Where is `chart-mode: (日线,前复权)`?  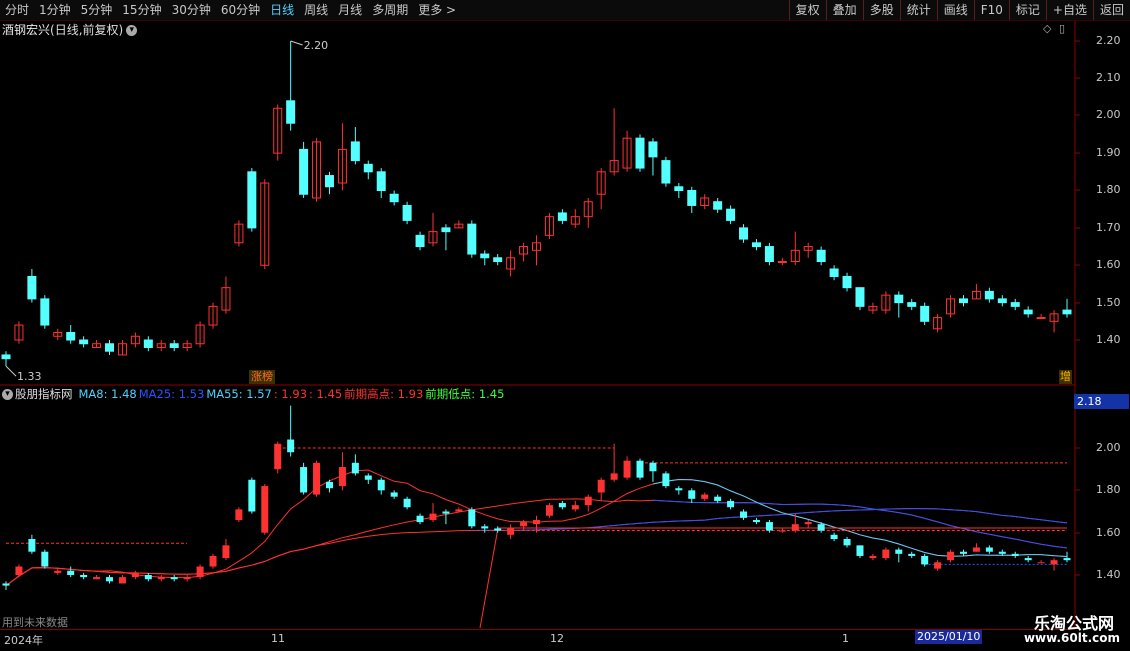
chart-mode: (日线,前复权) is located at coordinates (87, 30).